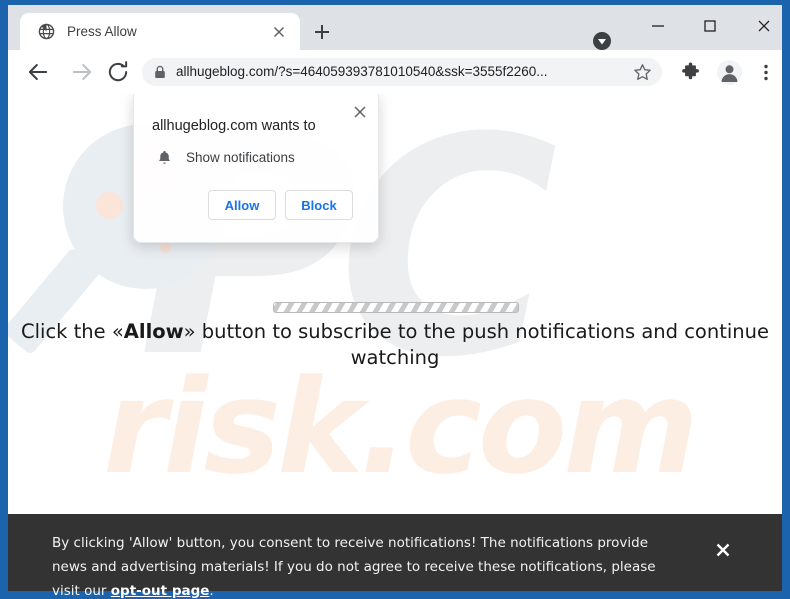 Image resolution: width=790 pixels, height=599 pixels. What do you see at coordinates (729, 72) in the screenshot?
I see `profile-avatar-icon` at bounding box center [729, 72].